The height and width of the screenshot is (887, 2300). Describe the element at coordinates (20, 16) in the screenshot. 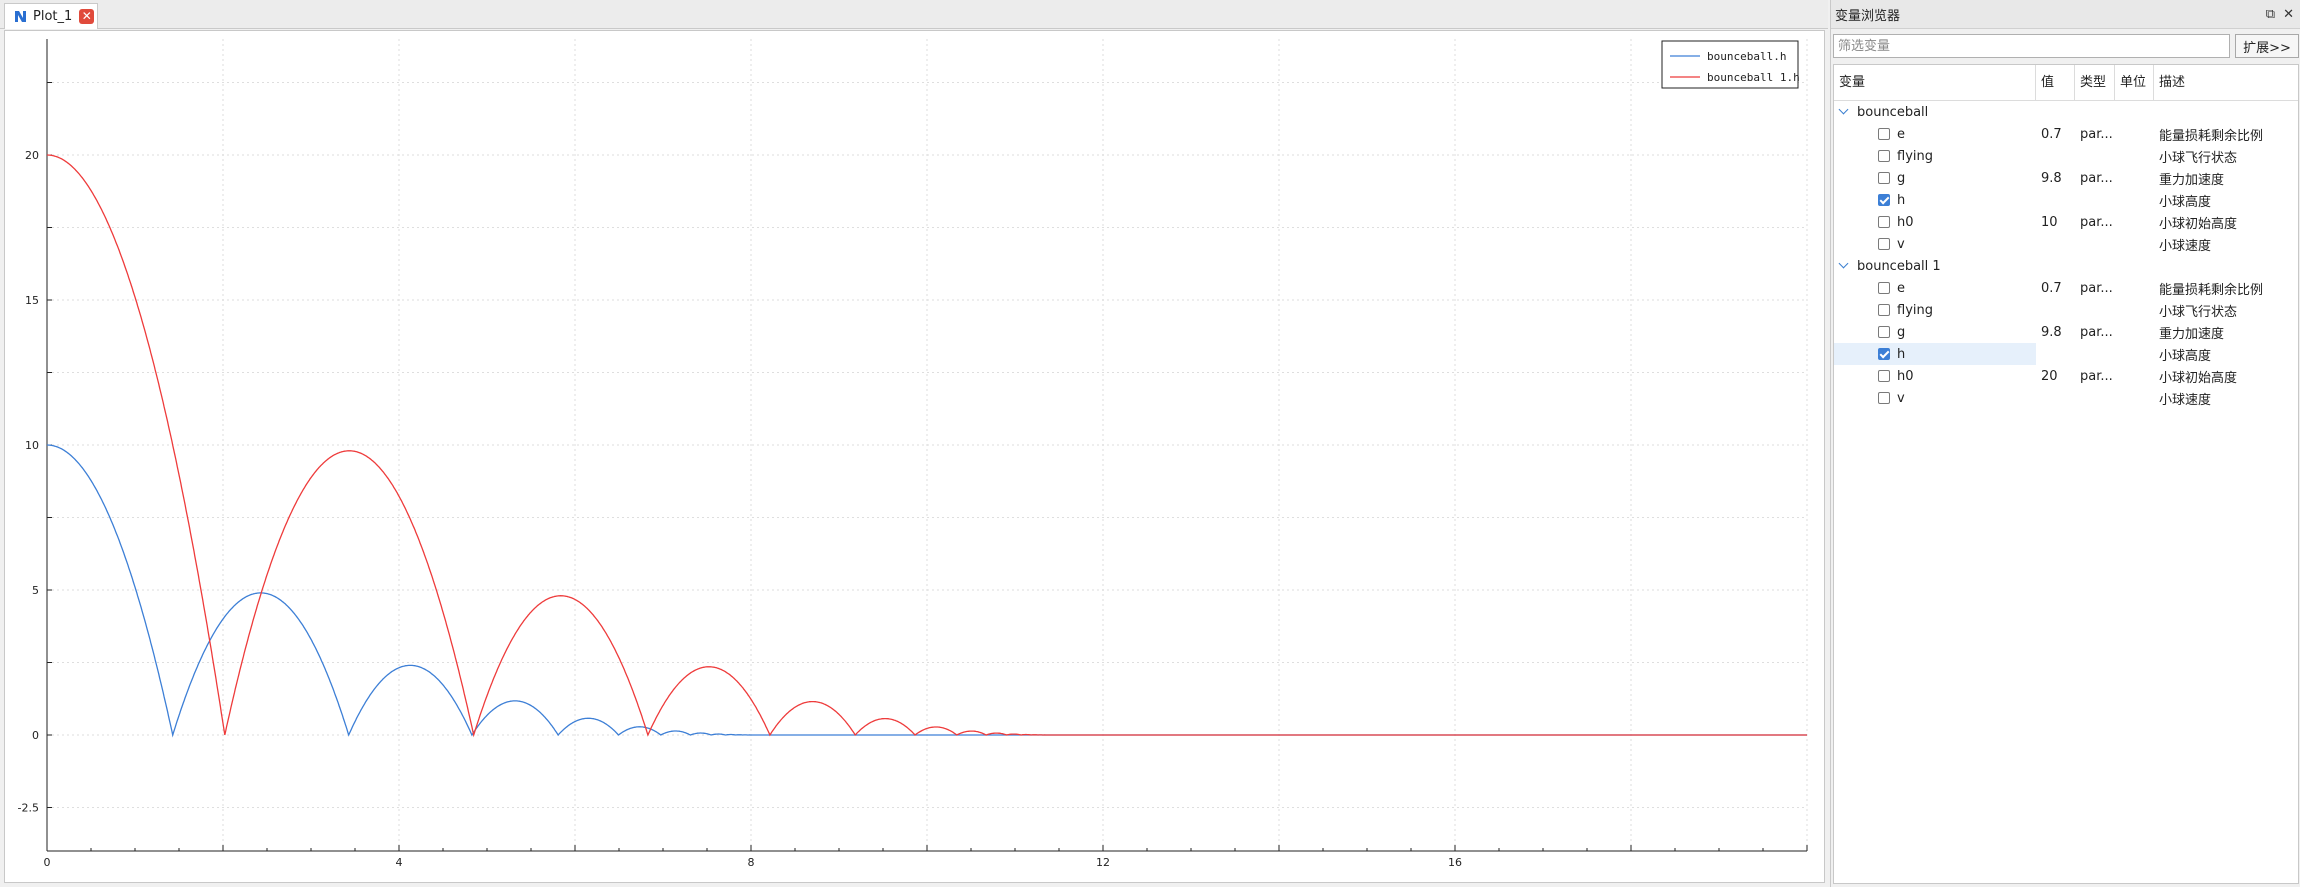

I see `plot-window-icon` at that location.